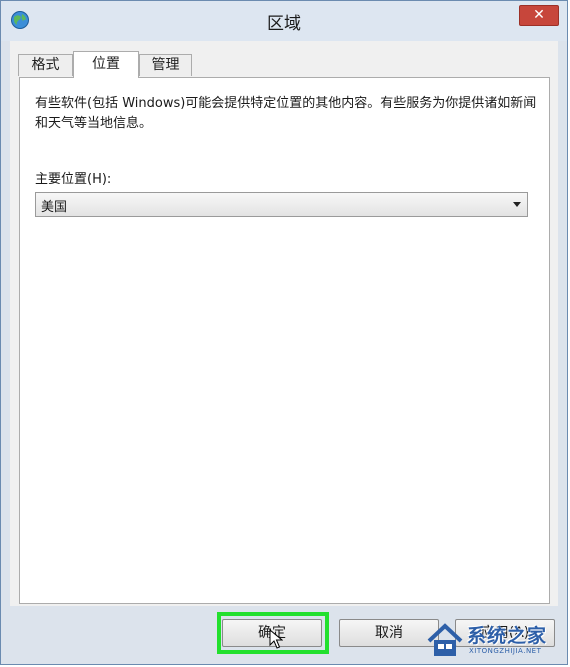 The width and height of the screenshot is (570, 667). I want to click on site-watermark: 系统之家 XITONGZHIJIA.NET, so click(495, 639).